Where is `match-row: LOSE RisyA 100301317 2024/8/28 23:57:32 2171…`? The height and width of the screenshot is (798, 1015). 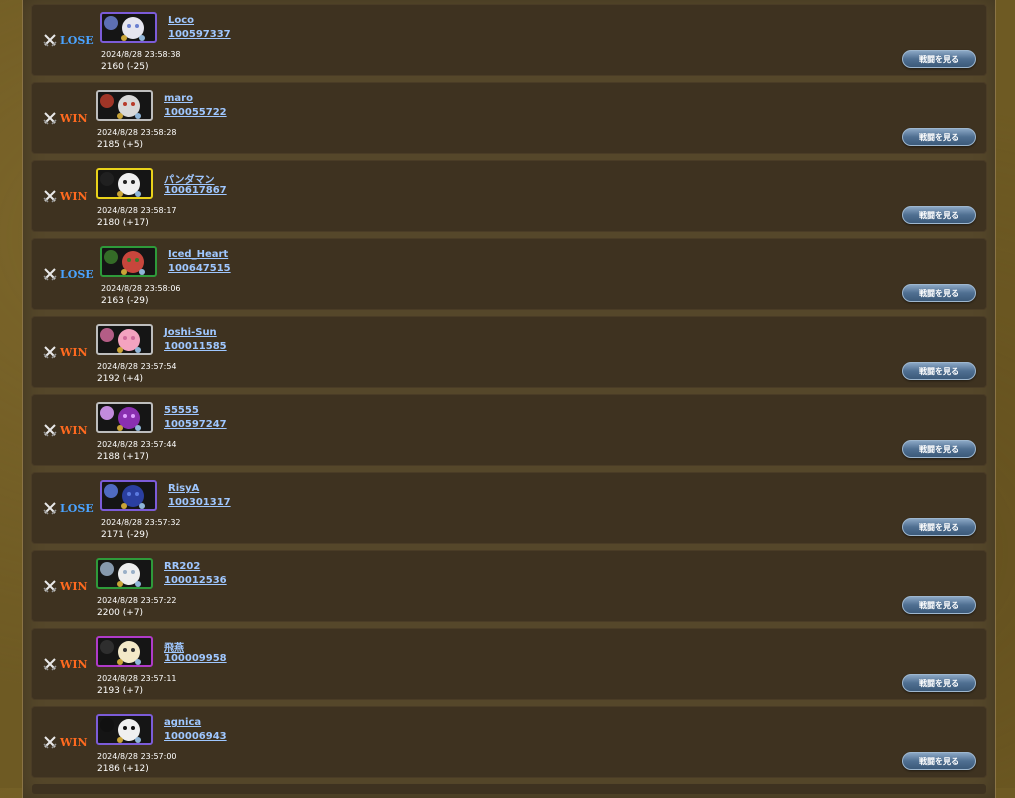 match-row: LOSE RisyA 100301317 2024/8/28 23:57:32 2171… is located at coordinates (509, 508).